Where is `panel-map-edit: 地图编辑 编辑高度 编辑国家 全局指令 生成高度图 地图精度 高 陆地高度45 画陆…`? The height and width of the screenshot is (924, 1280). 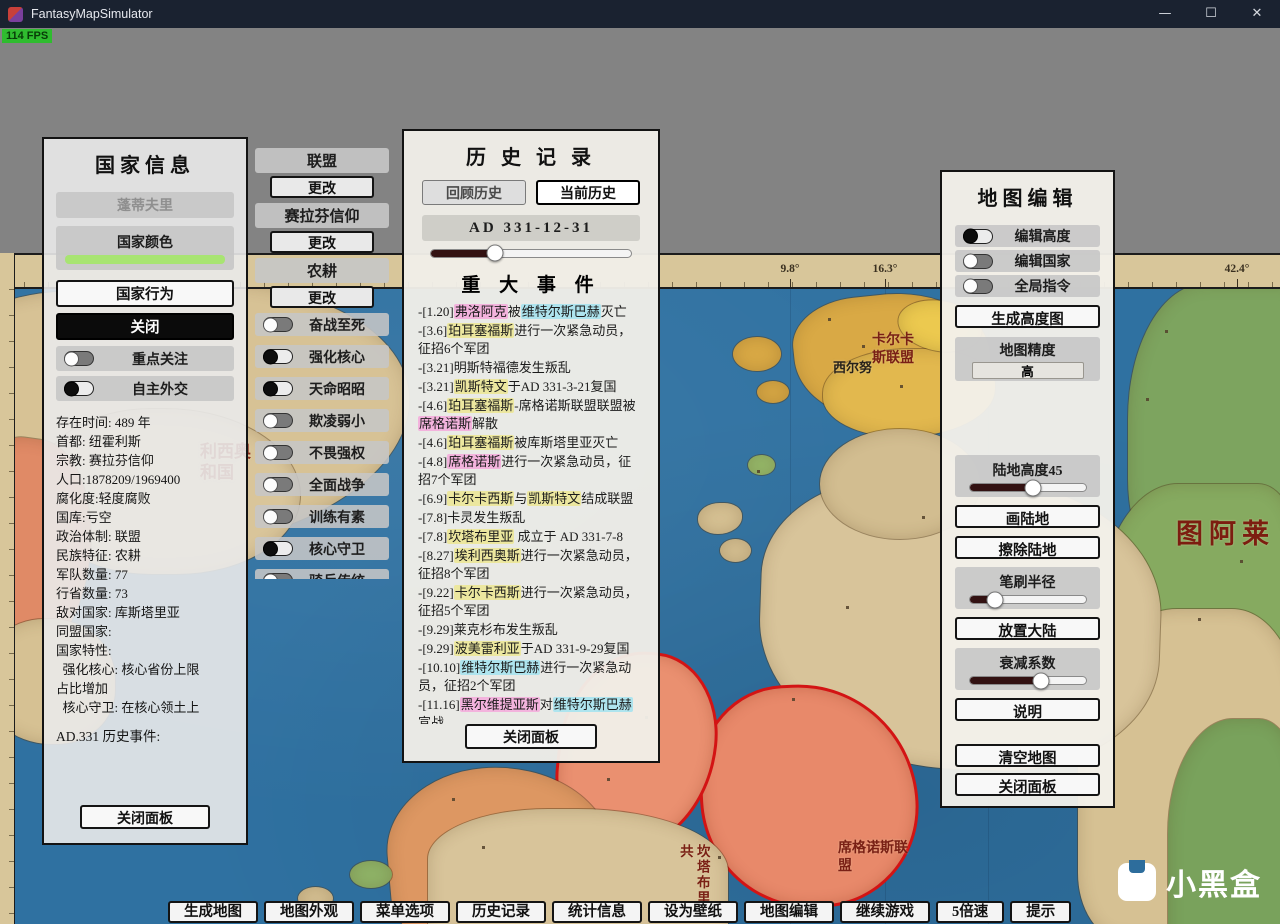 panel-map-edit: 地图编辑 编辑高度 编辑国家 全局指令 生成高度图 地图精度 高 陆地高度45 画陆… is located at coordinates (1027, 489).